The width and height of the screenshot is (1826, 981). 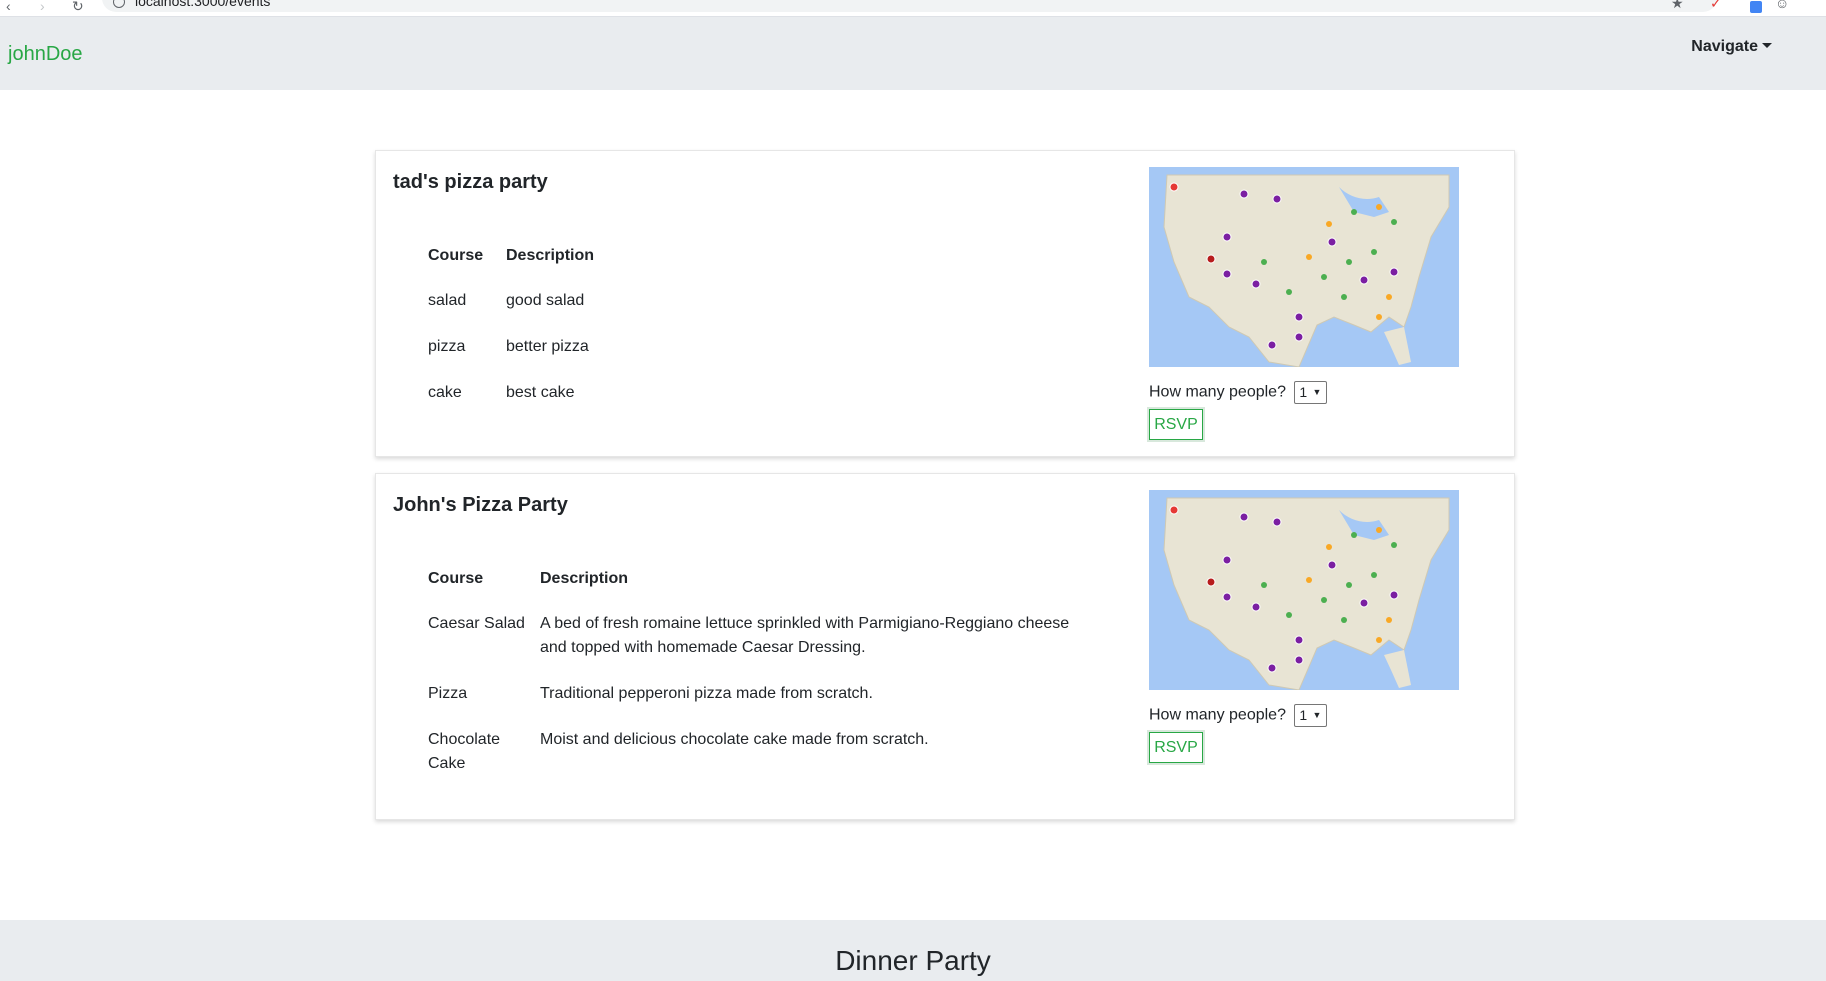 I want to click on address-bar, so click(x=909, y=6).